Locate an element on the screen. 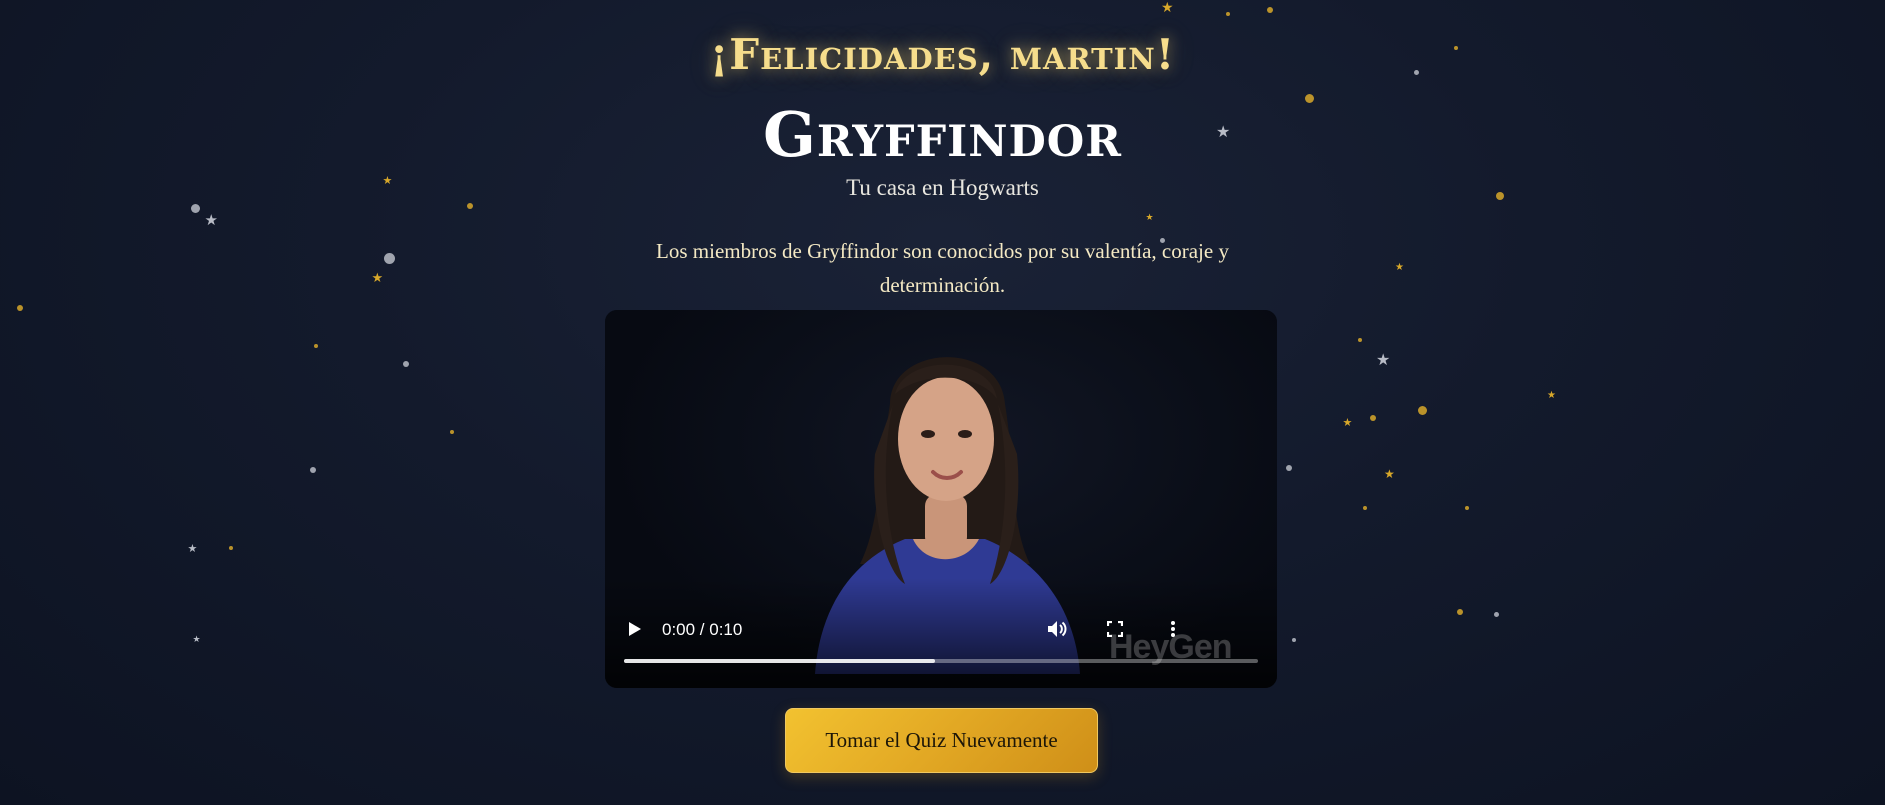 The image size is (1885, 805). house-subtitle: Tu casa en Hogwarts is located at coordinates (942, 187).